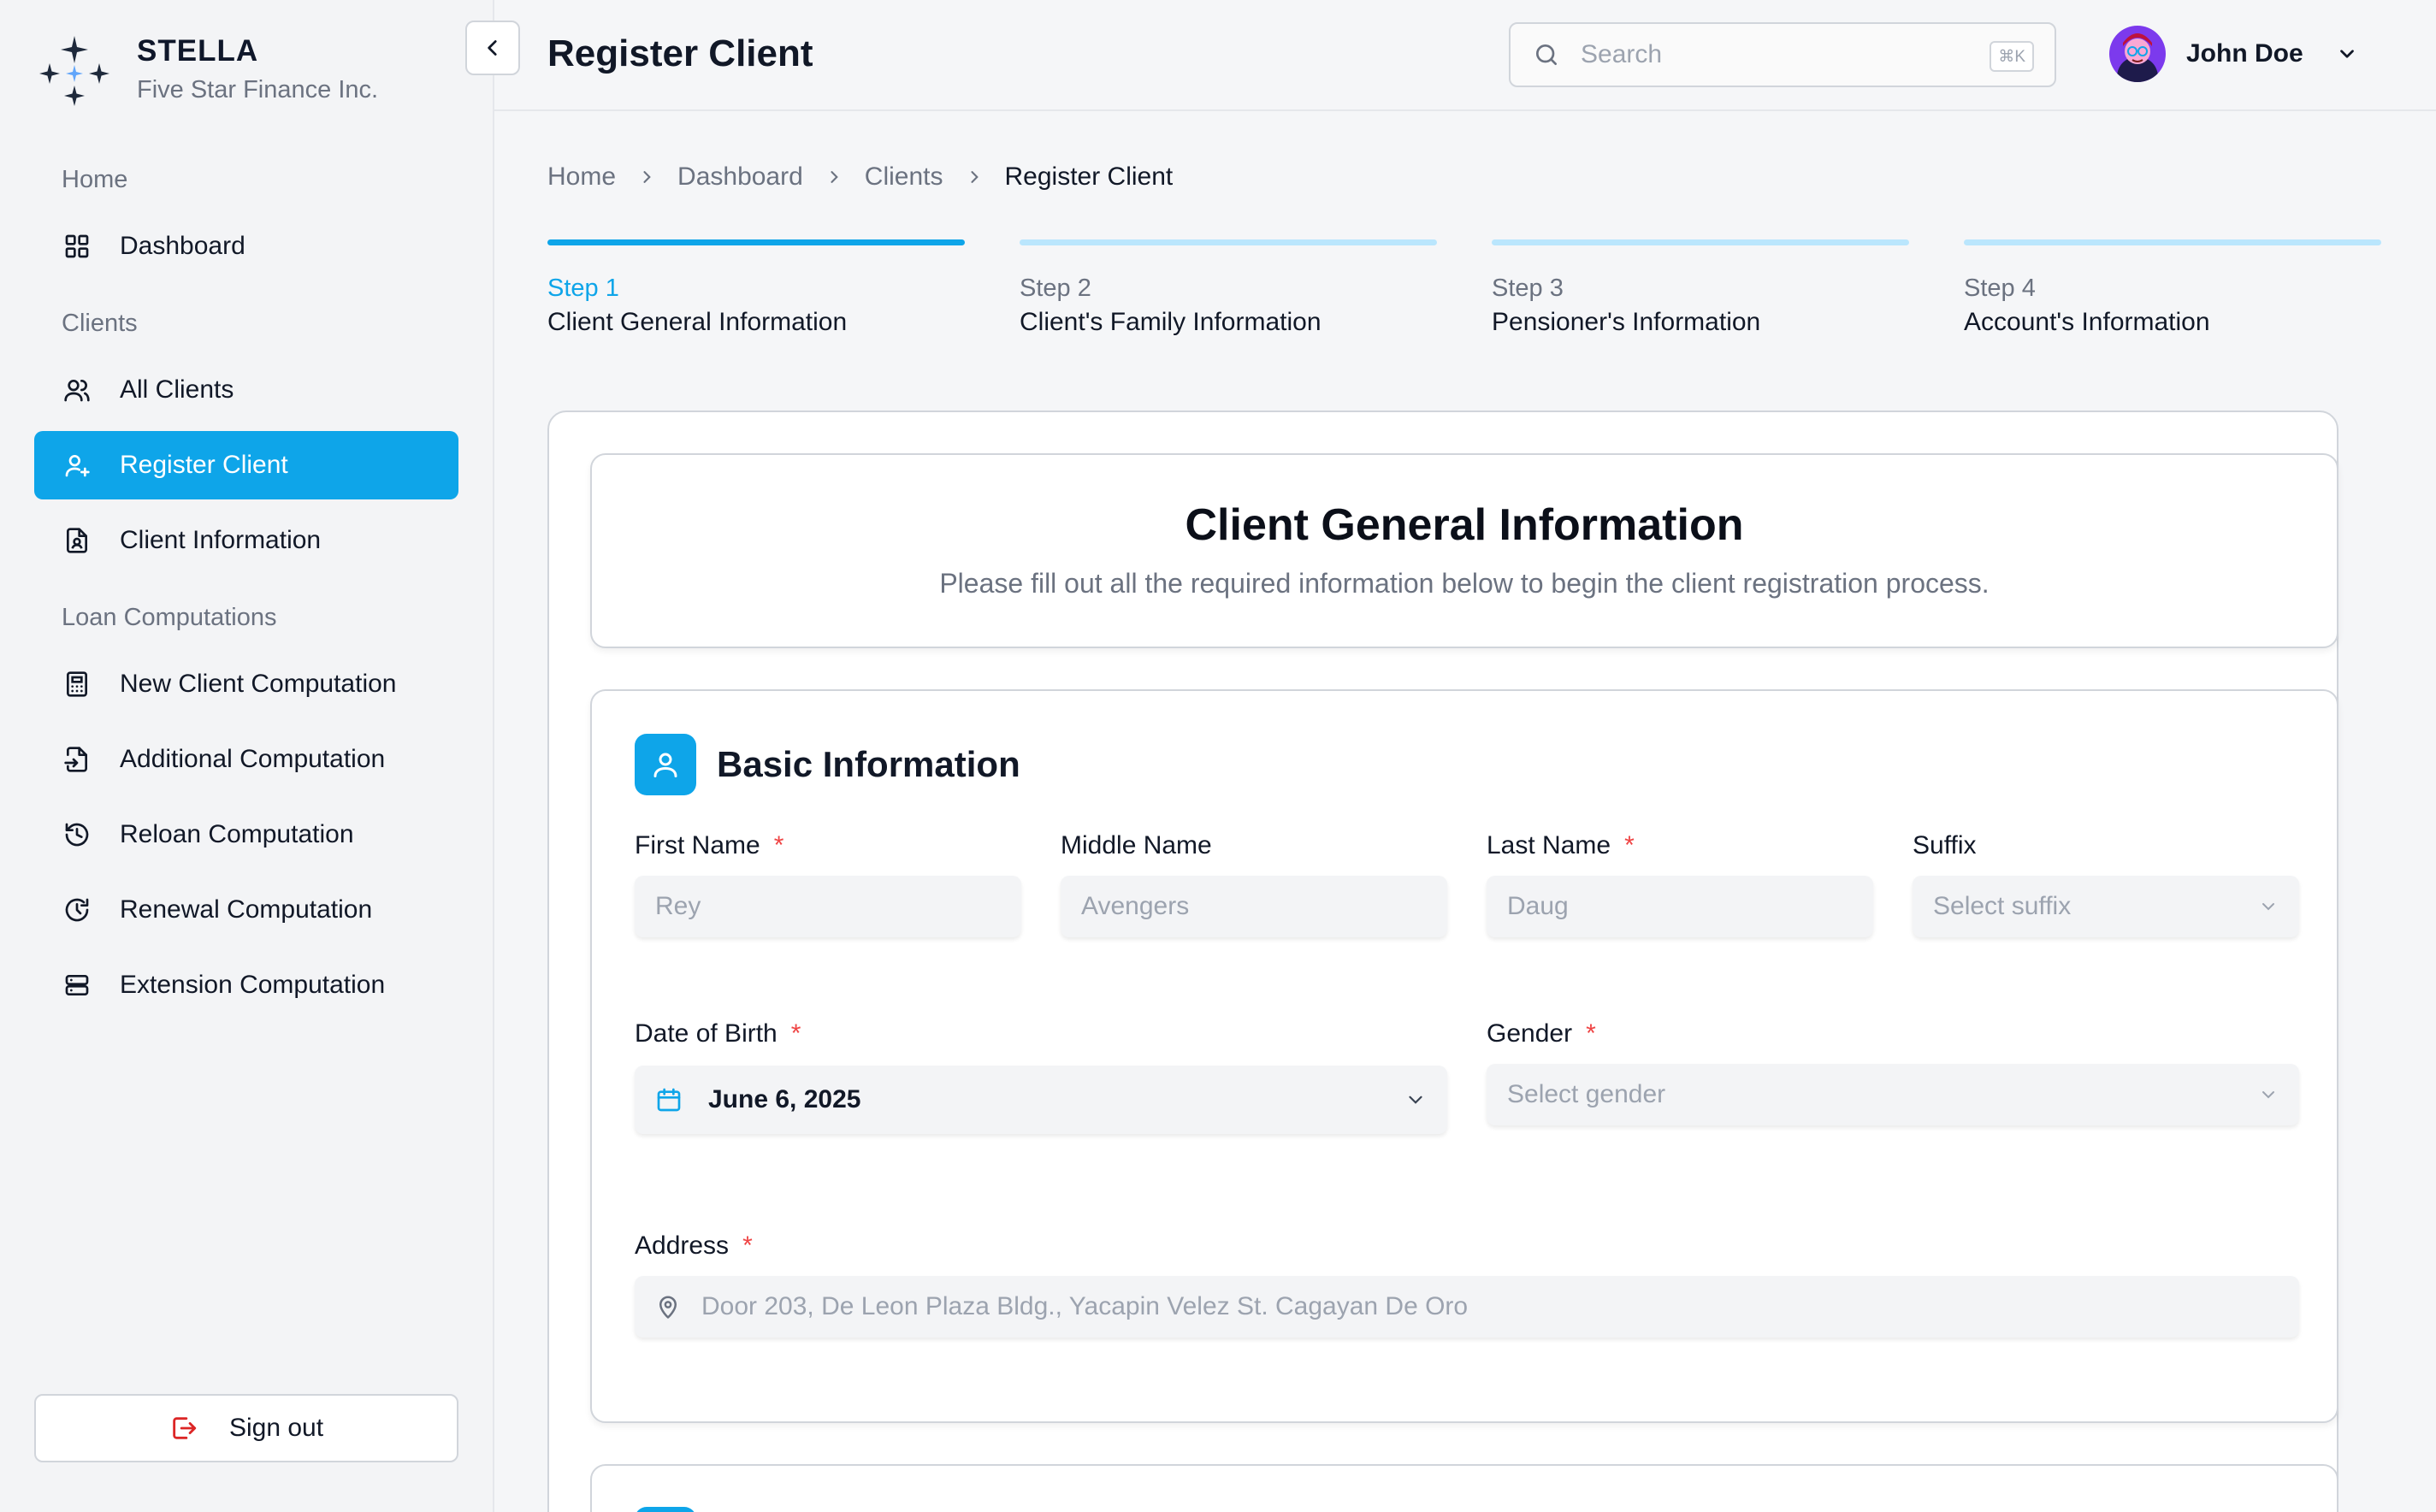  I want to click on step-number: Step 1, so click(583, 288).